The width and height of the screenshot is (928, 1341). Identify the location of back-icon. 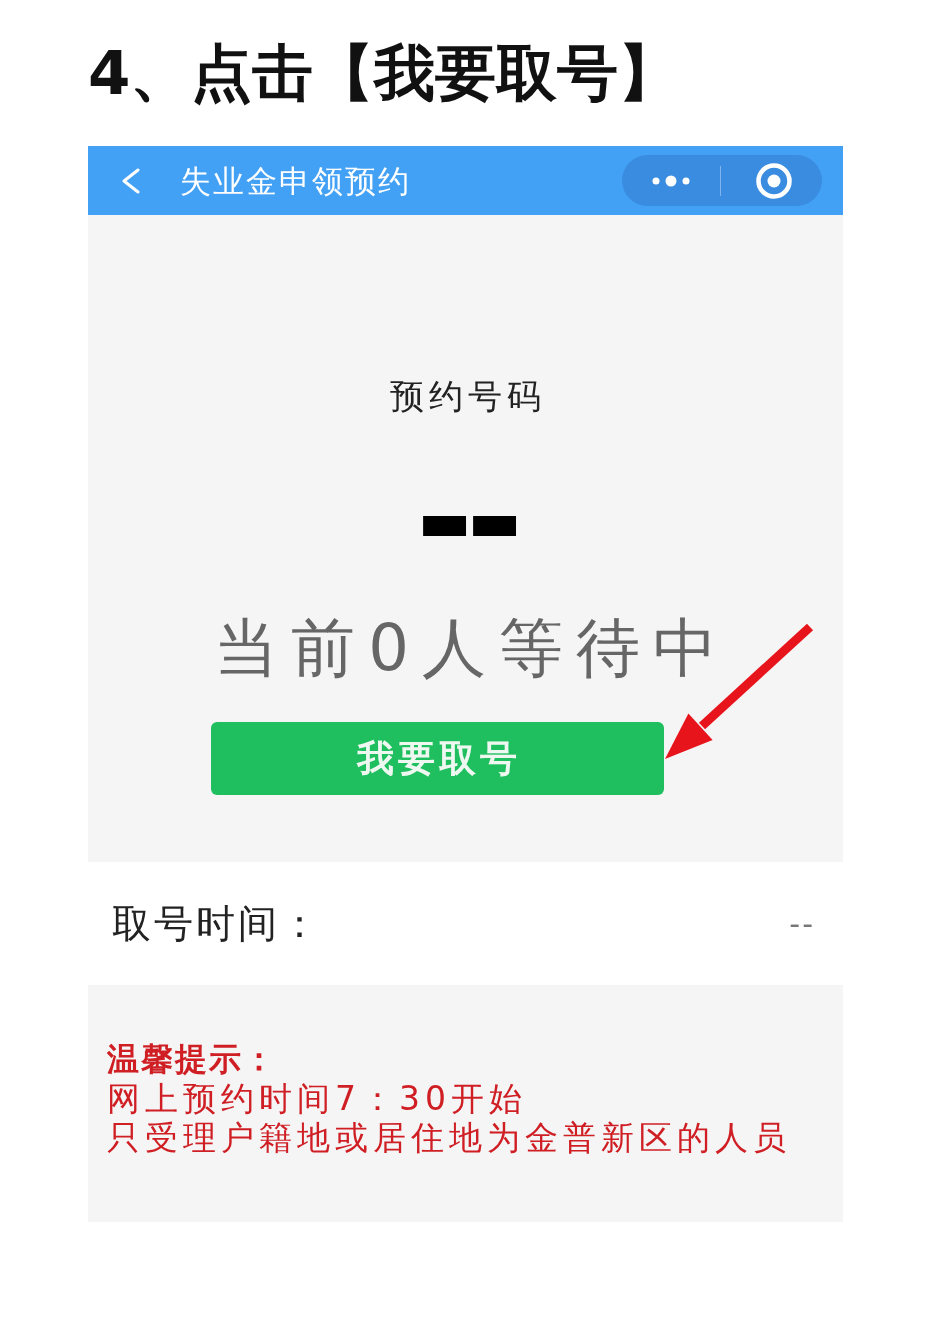
(131, 180).